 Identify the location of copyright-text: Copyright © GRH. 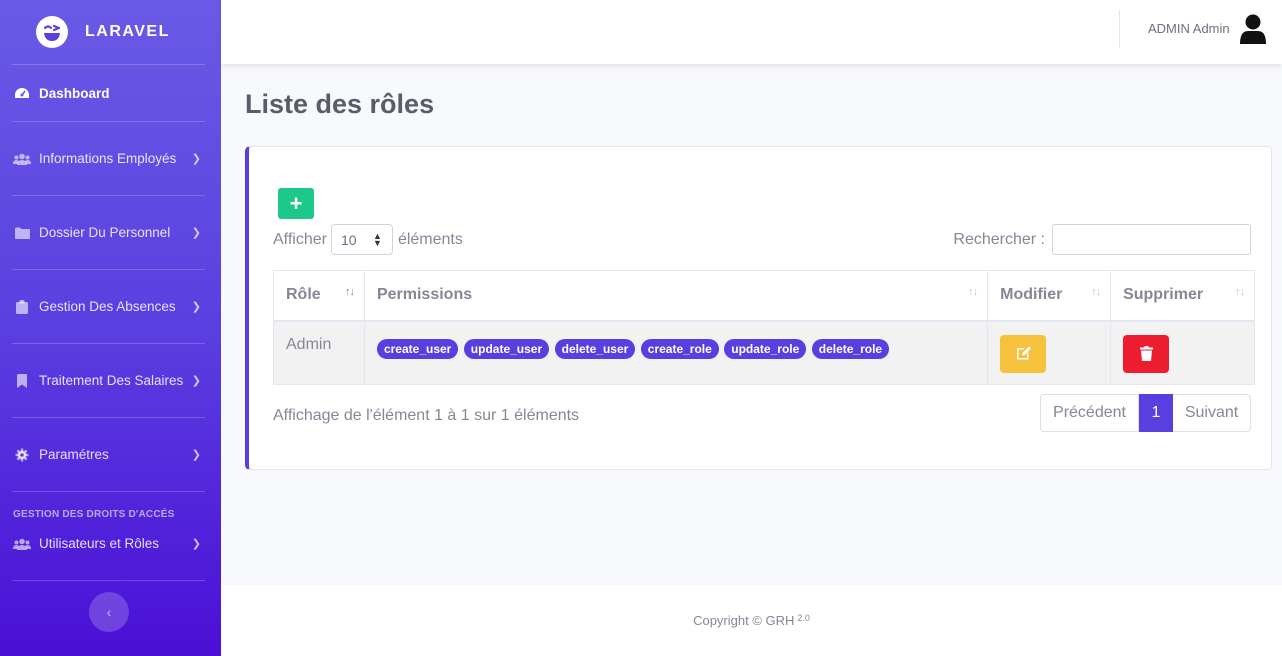
(744, 620).